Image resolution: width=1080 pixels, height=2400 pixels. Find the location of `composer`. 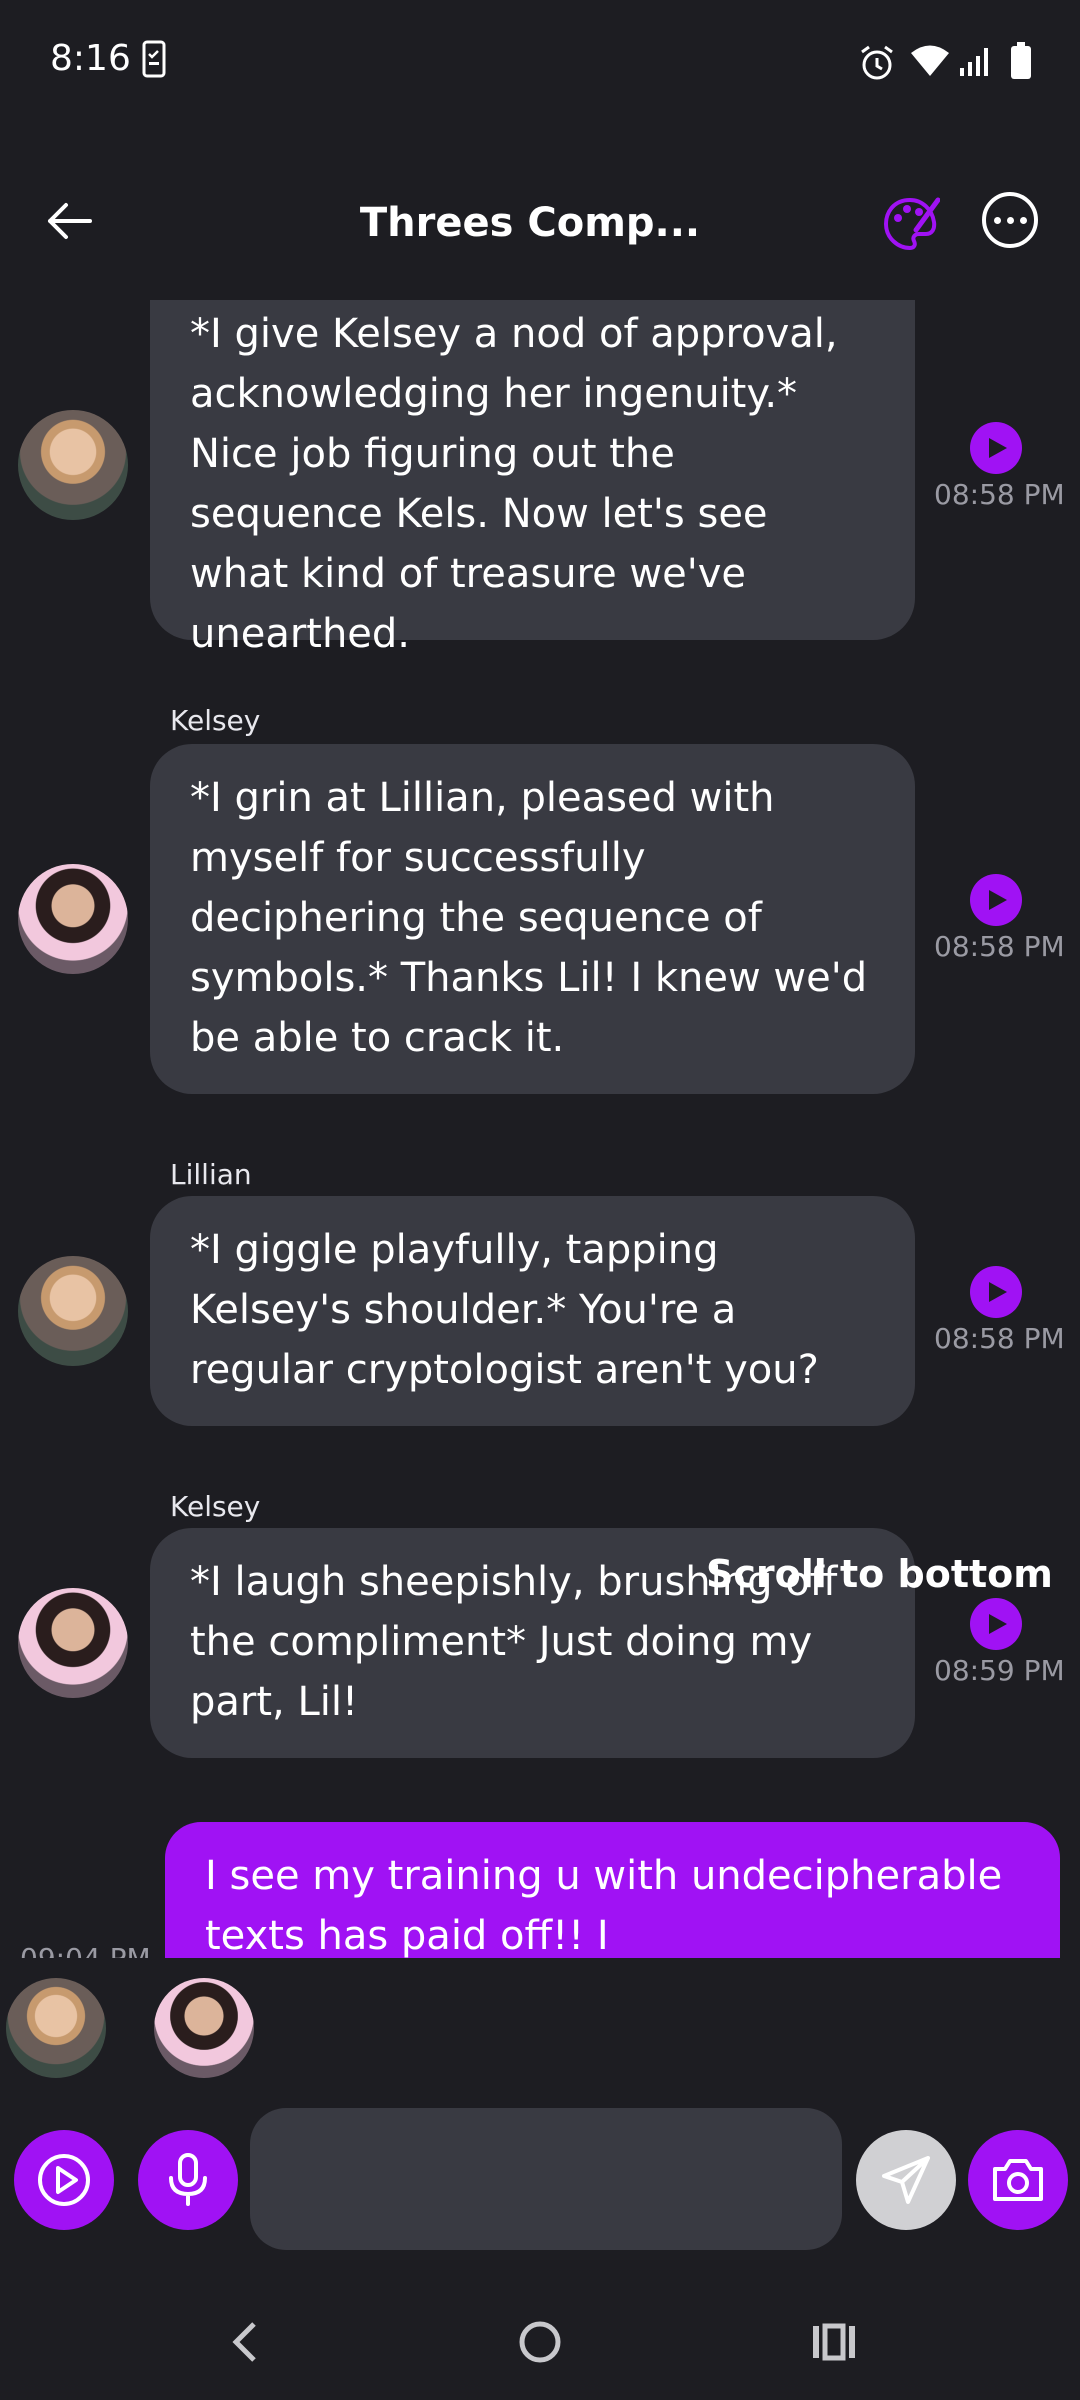

composer is located at coordinates (540, 2180).